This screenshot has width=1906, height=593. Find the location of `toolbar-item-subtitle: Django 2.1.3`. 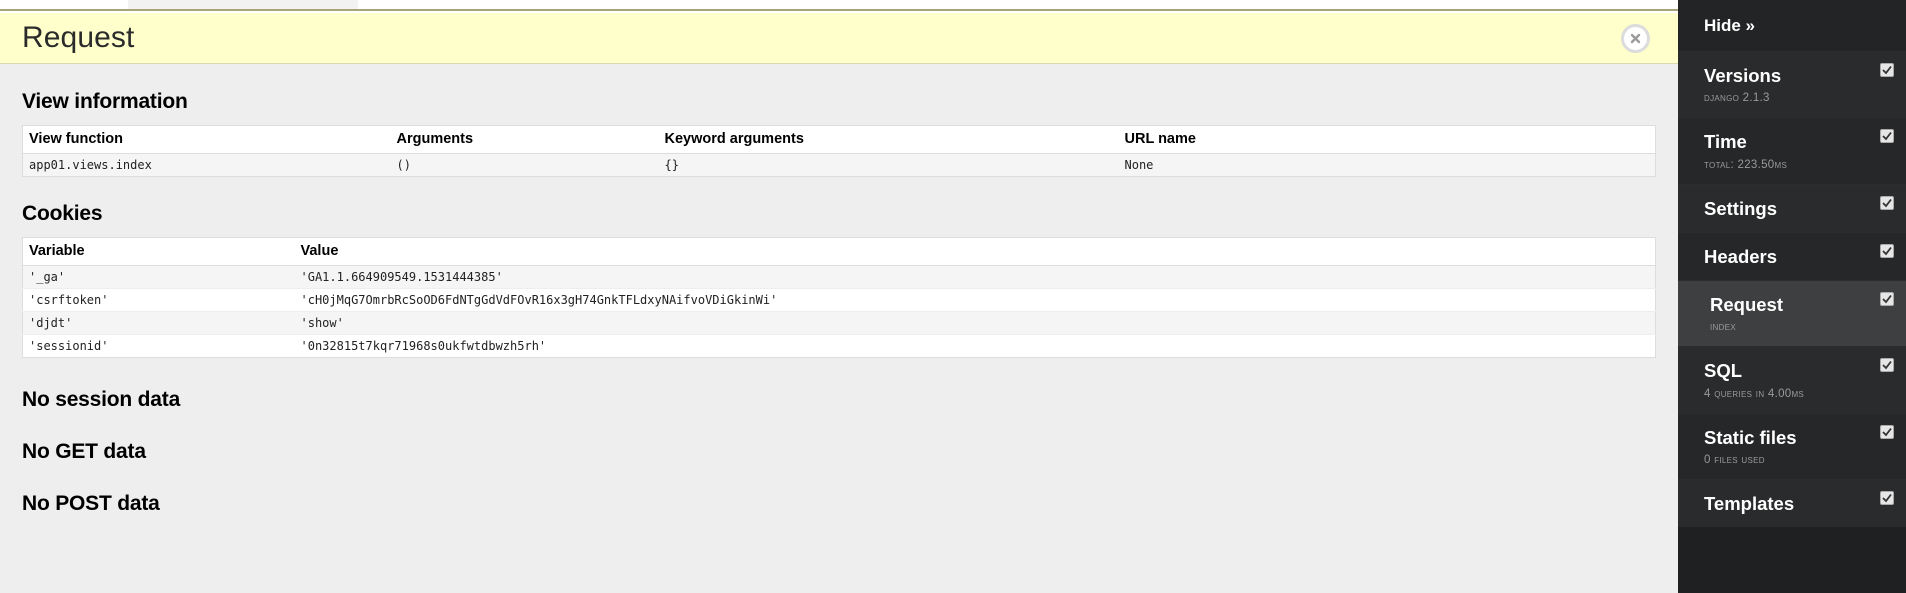

toolbar-item-subtitle: Django 2.1.3 is located at coordinates (1737, 98).